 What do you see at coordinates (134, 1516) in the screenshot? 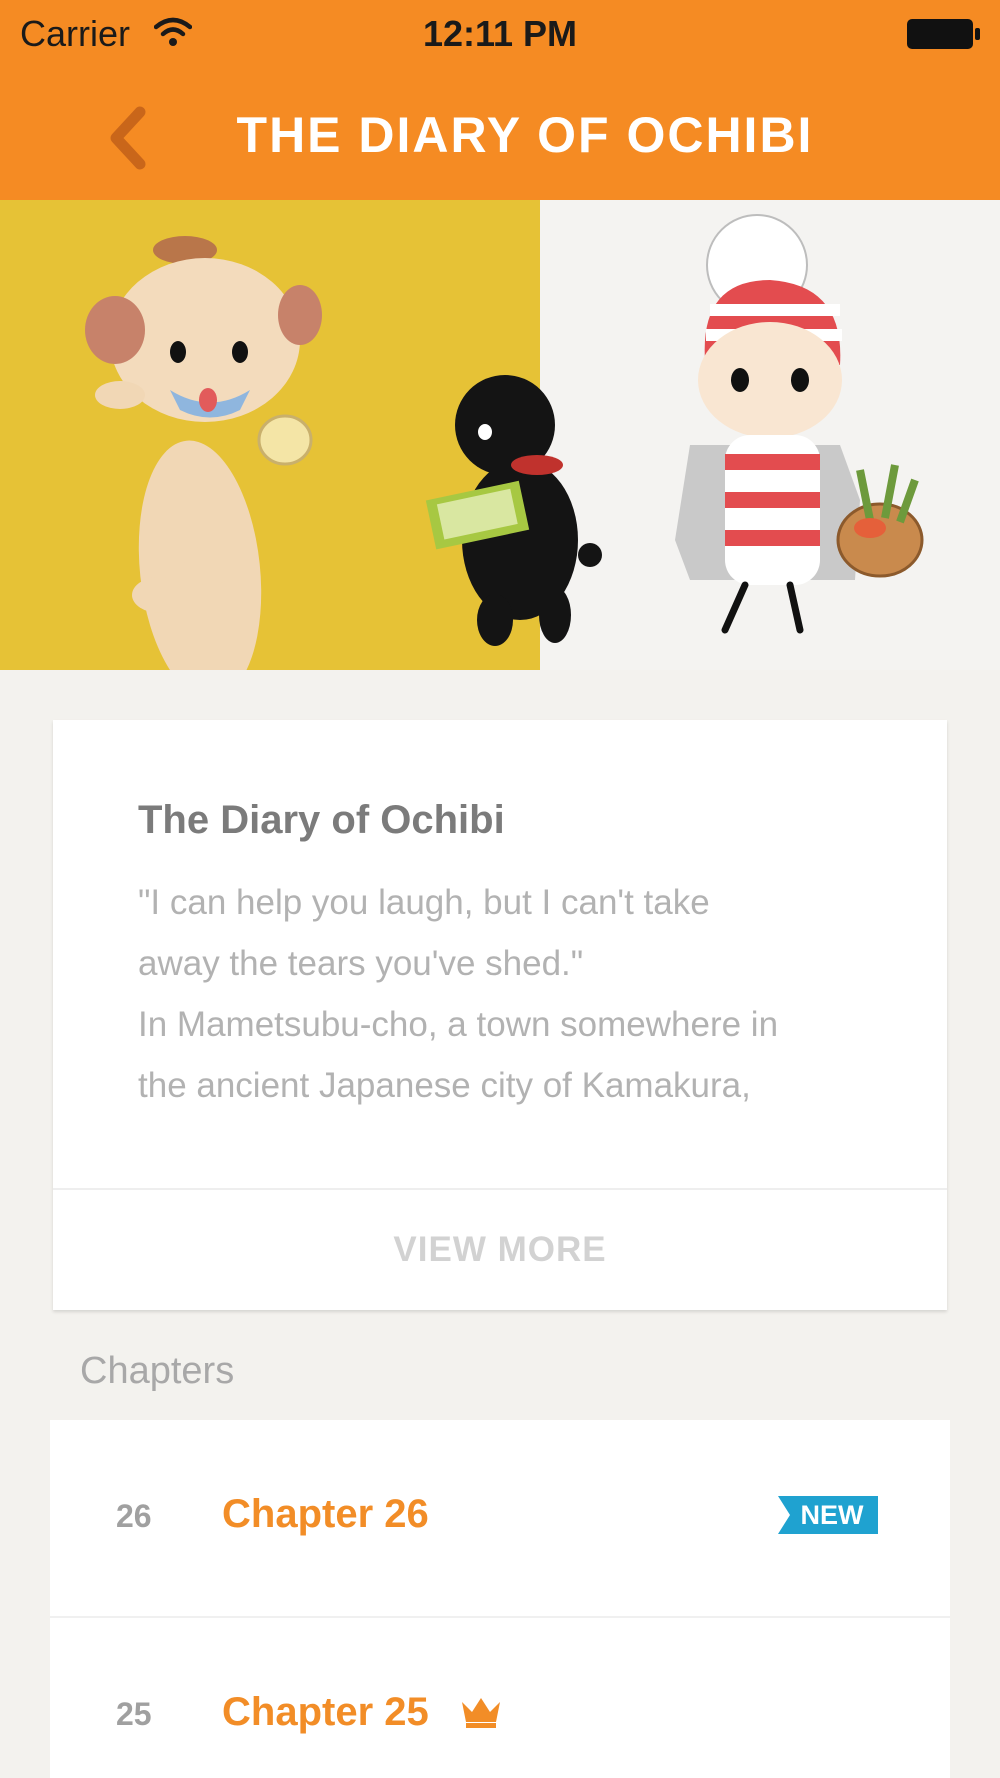
I see `chapter-number: 26` at bounding box center [134, 1516].